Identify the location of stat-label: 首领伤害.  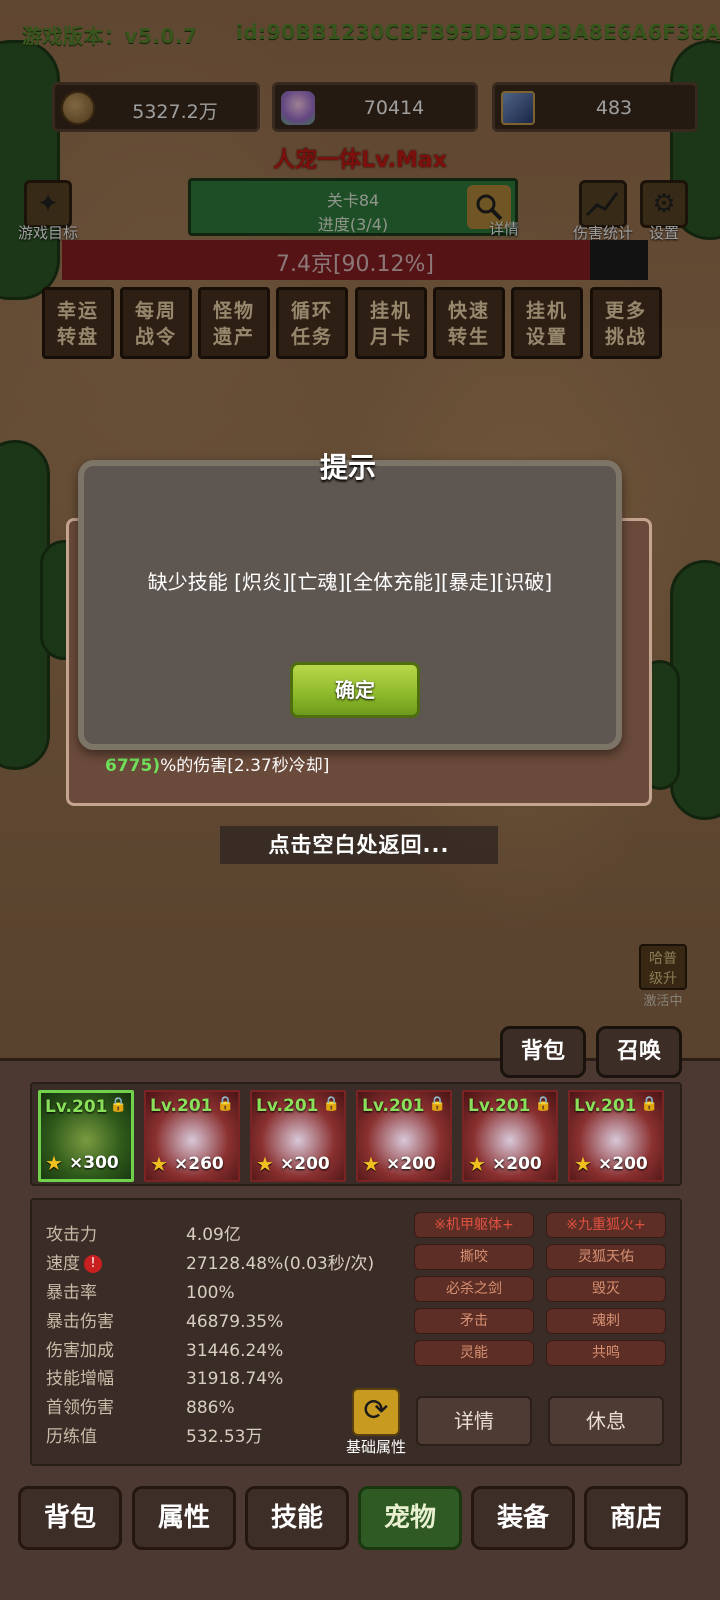
(80, 1408).